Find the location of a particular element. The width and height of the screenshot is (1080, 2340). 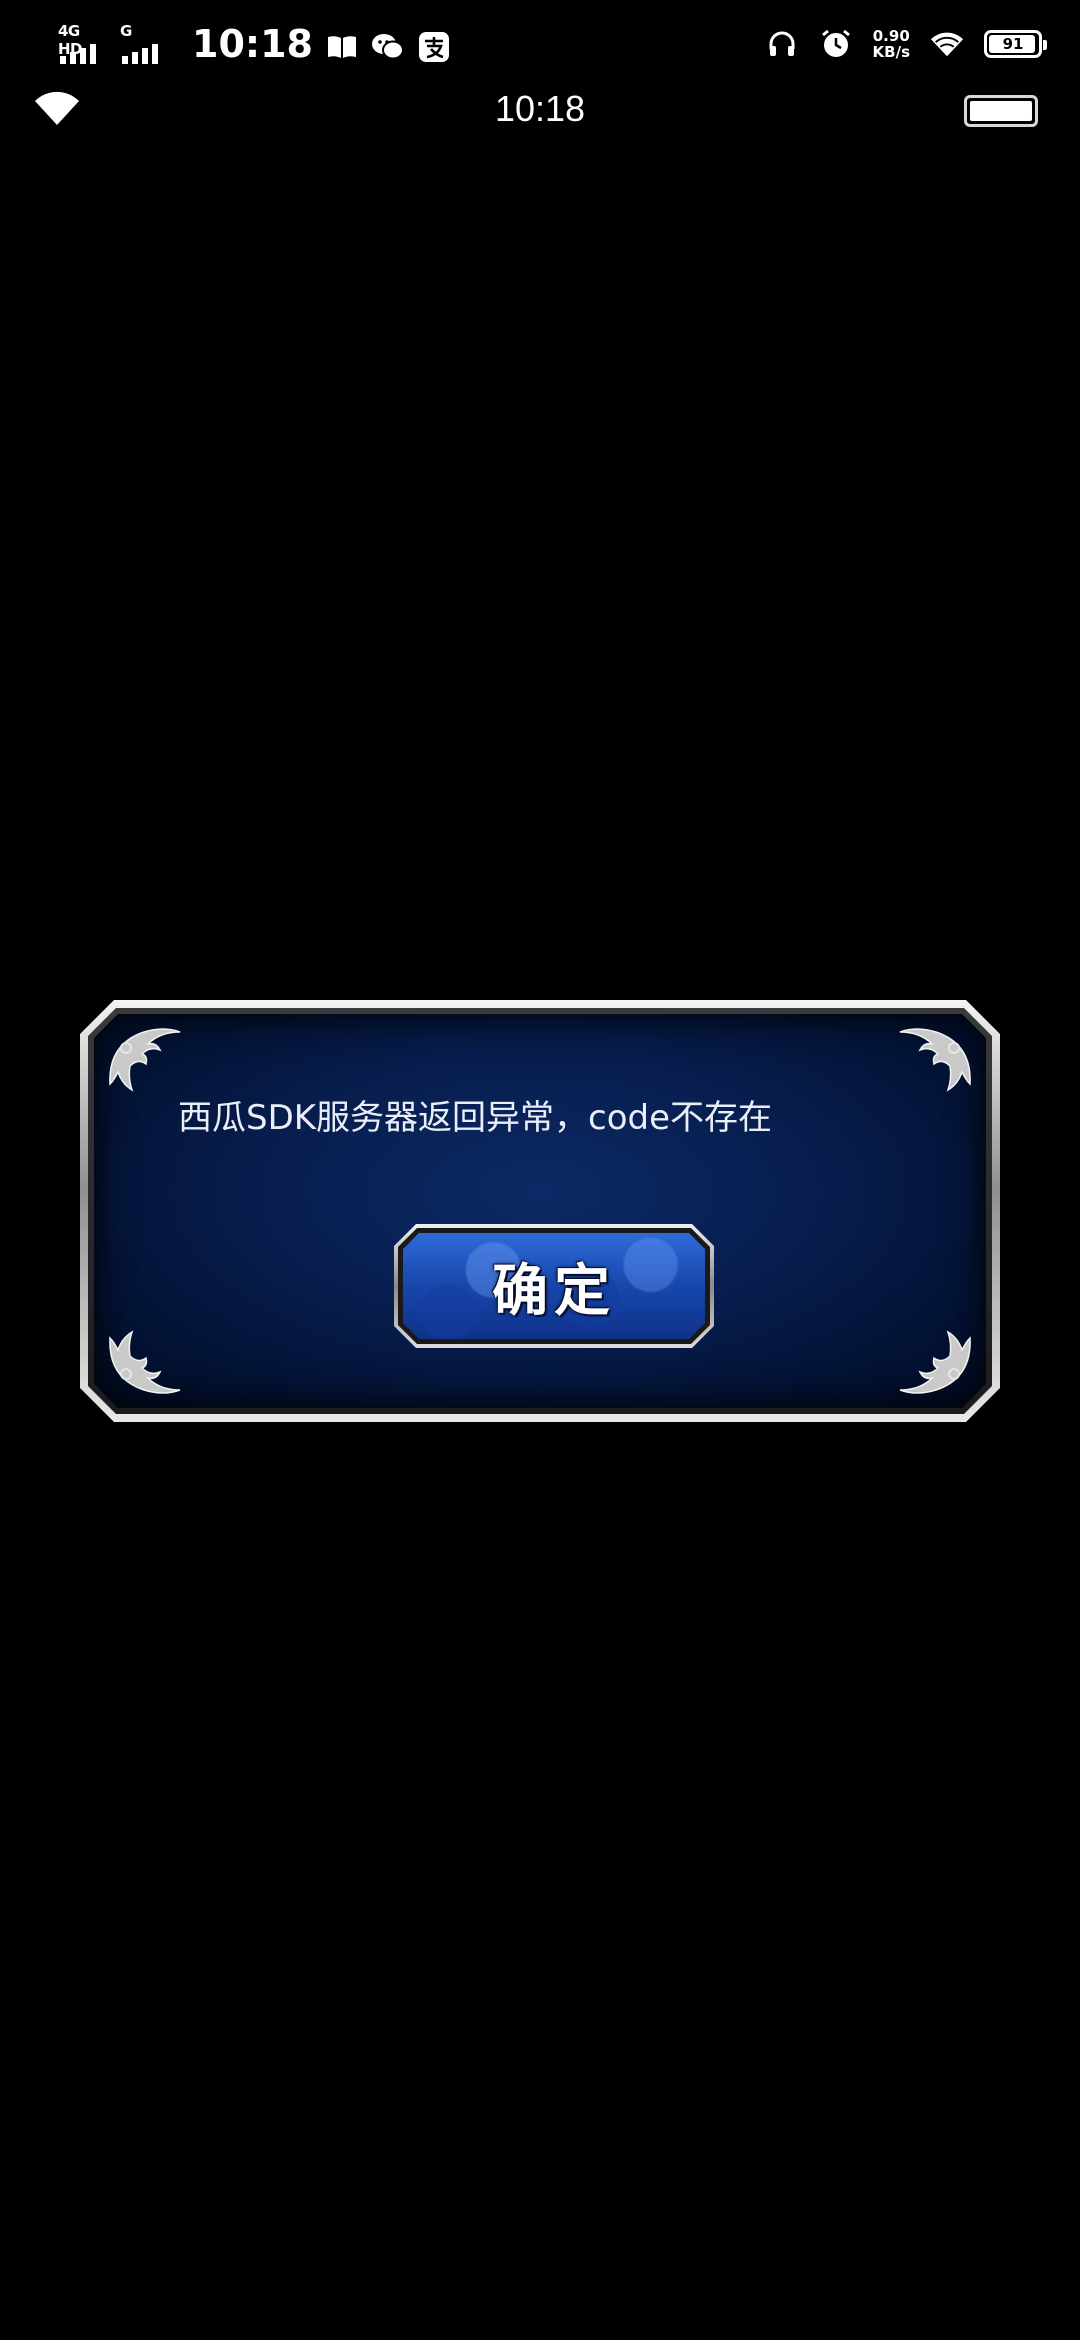

headphones-icon is located at coordinates (782, 44).